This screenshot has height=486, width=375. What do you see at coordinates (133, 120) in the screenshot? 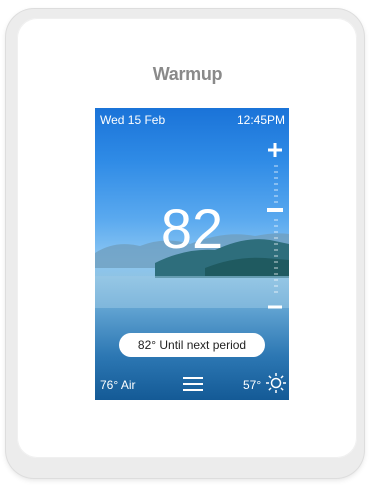
I see `date-label: Wed 15 Feb` at bounding box center [133, 120].